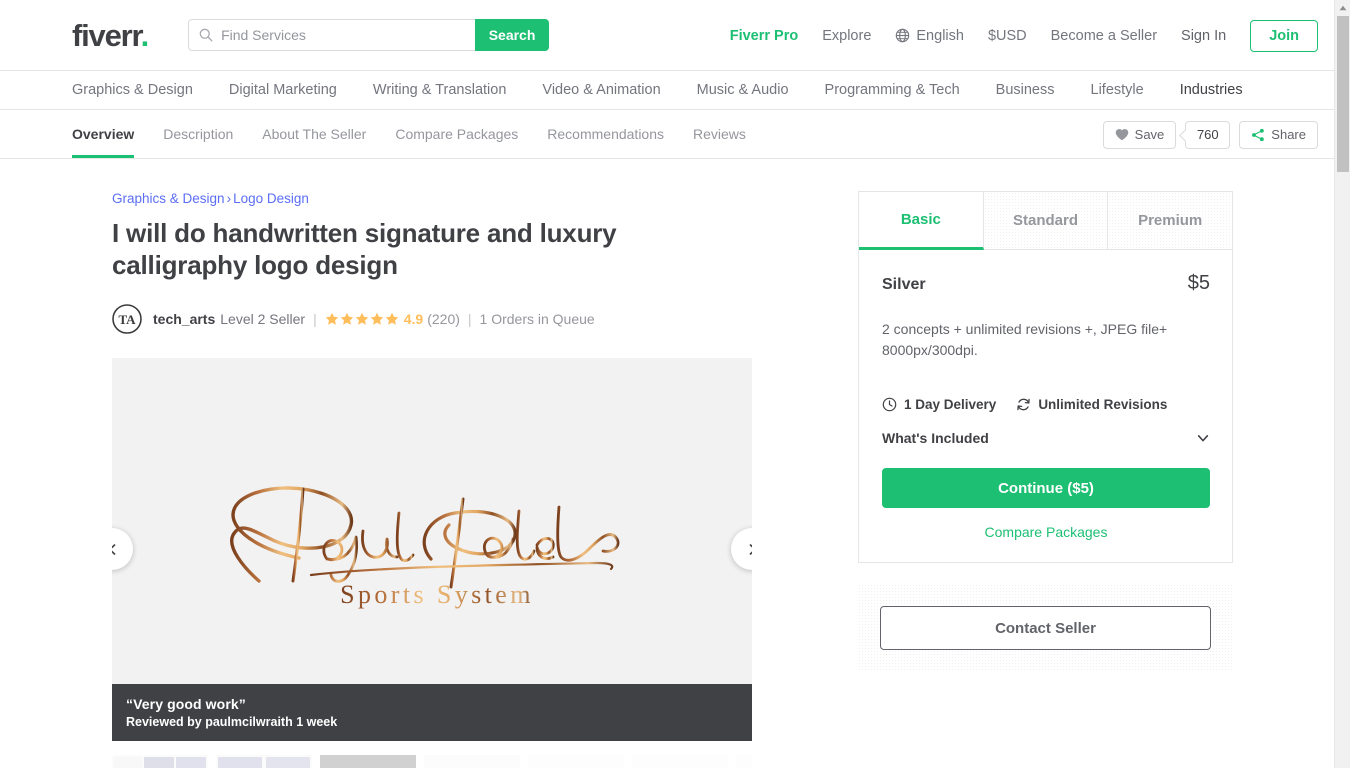  I want to click on breadcrumb: Graphics & Design › Logo Design, so click(433, 198).